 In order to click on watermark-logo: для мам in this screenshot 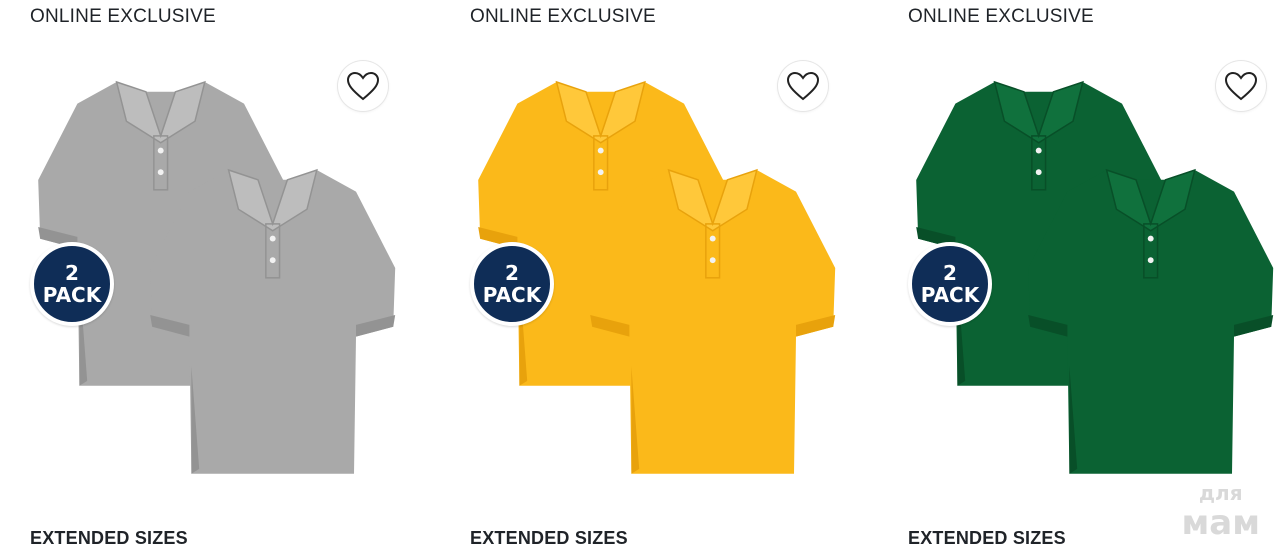, I will do `click(1220, 510)`.